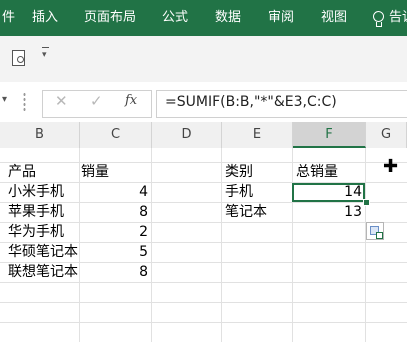  I want to click on fill-handle, so click(366, 202).